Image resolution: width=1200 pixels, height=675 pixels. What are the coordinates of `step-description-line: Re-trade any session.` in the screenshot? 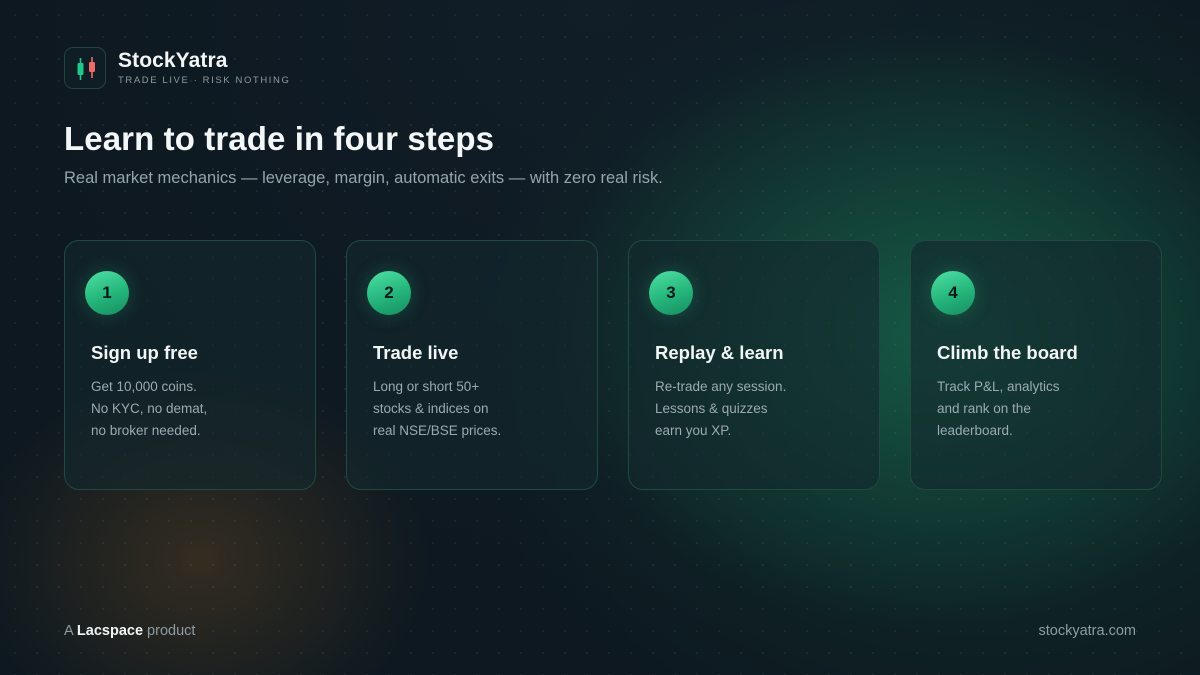 It's located at (721, 386).